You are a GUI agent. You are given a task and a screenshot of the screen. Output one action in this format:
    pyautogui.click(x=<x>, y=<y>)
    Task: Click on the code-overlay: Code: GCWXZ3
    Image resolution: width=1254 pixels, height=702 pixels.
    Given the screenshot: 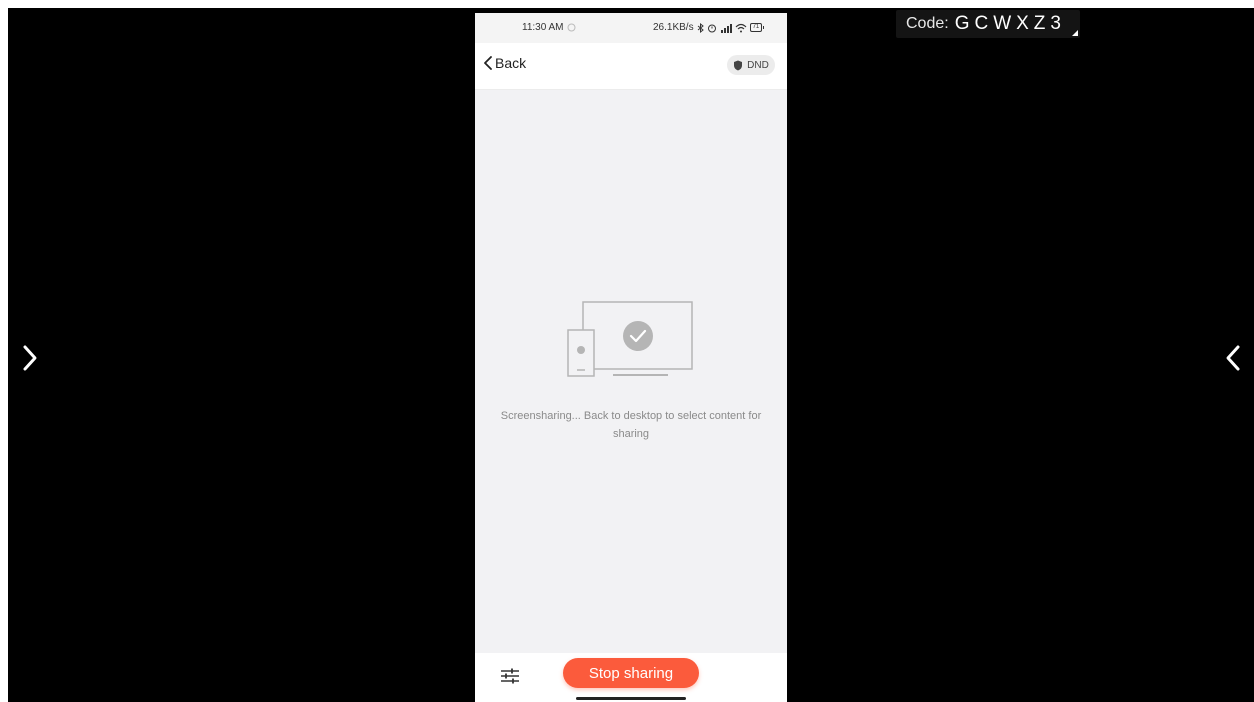 What is the action you would take?
    pyautogui.click(x=988, y=24)
    